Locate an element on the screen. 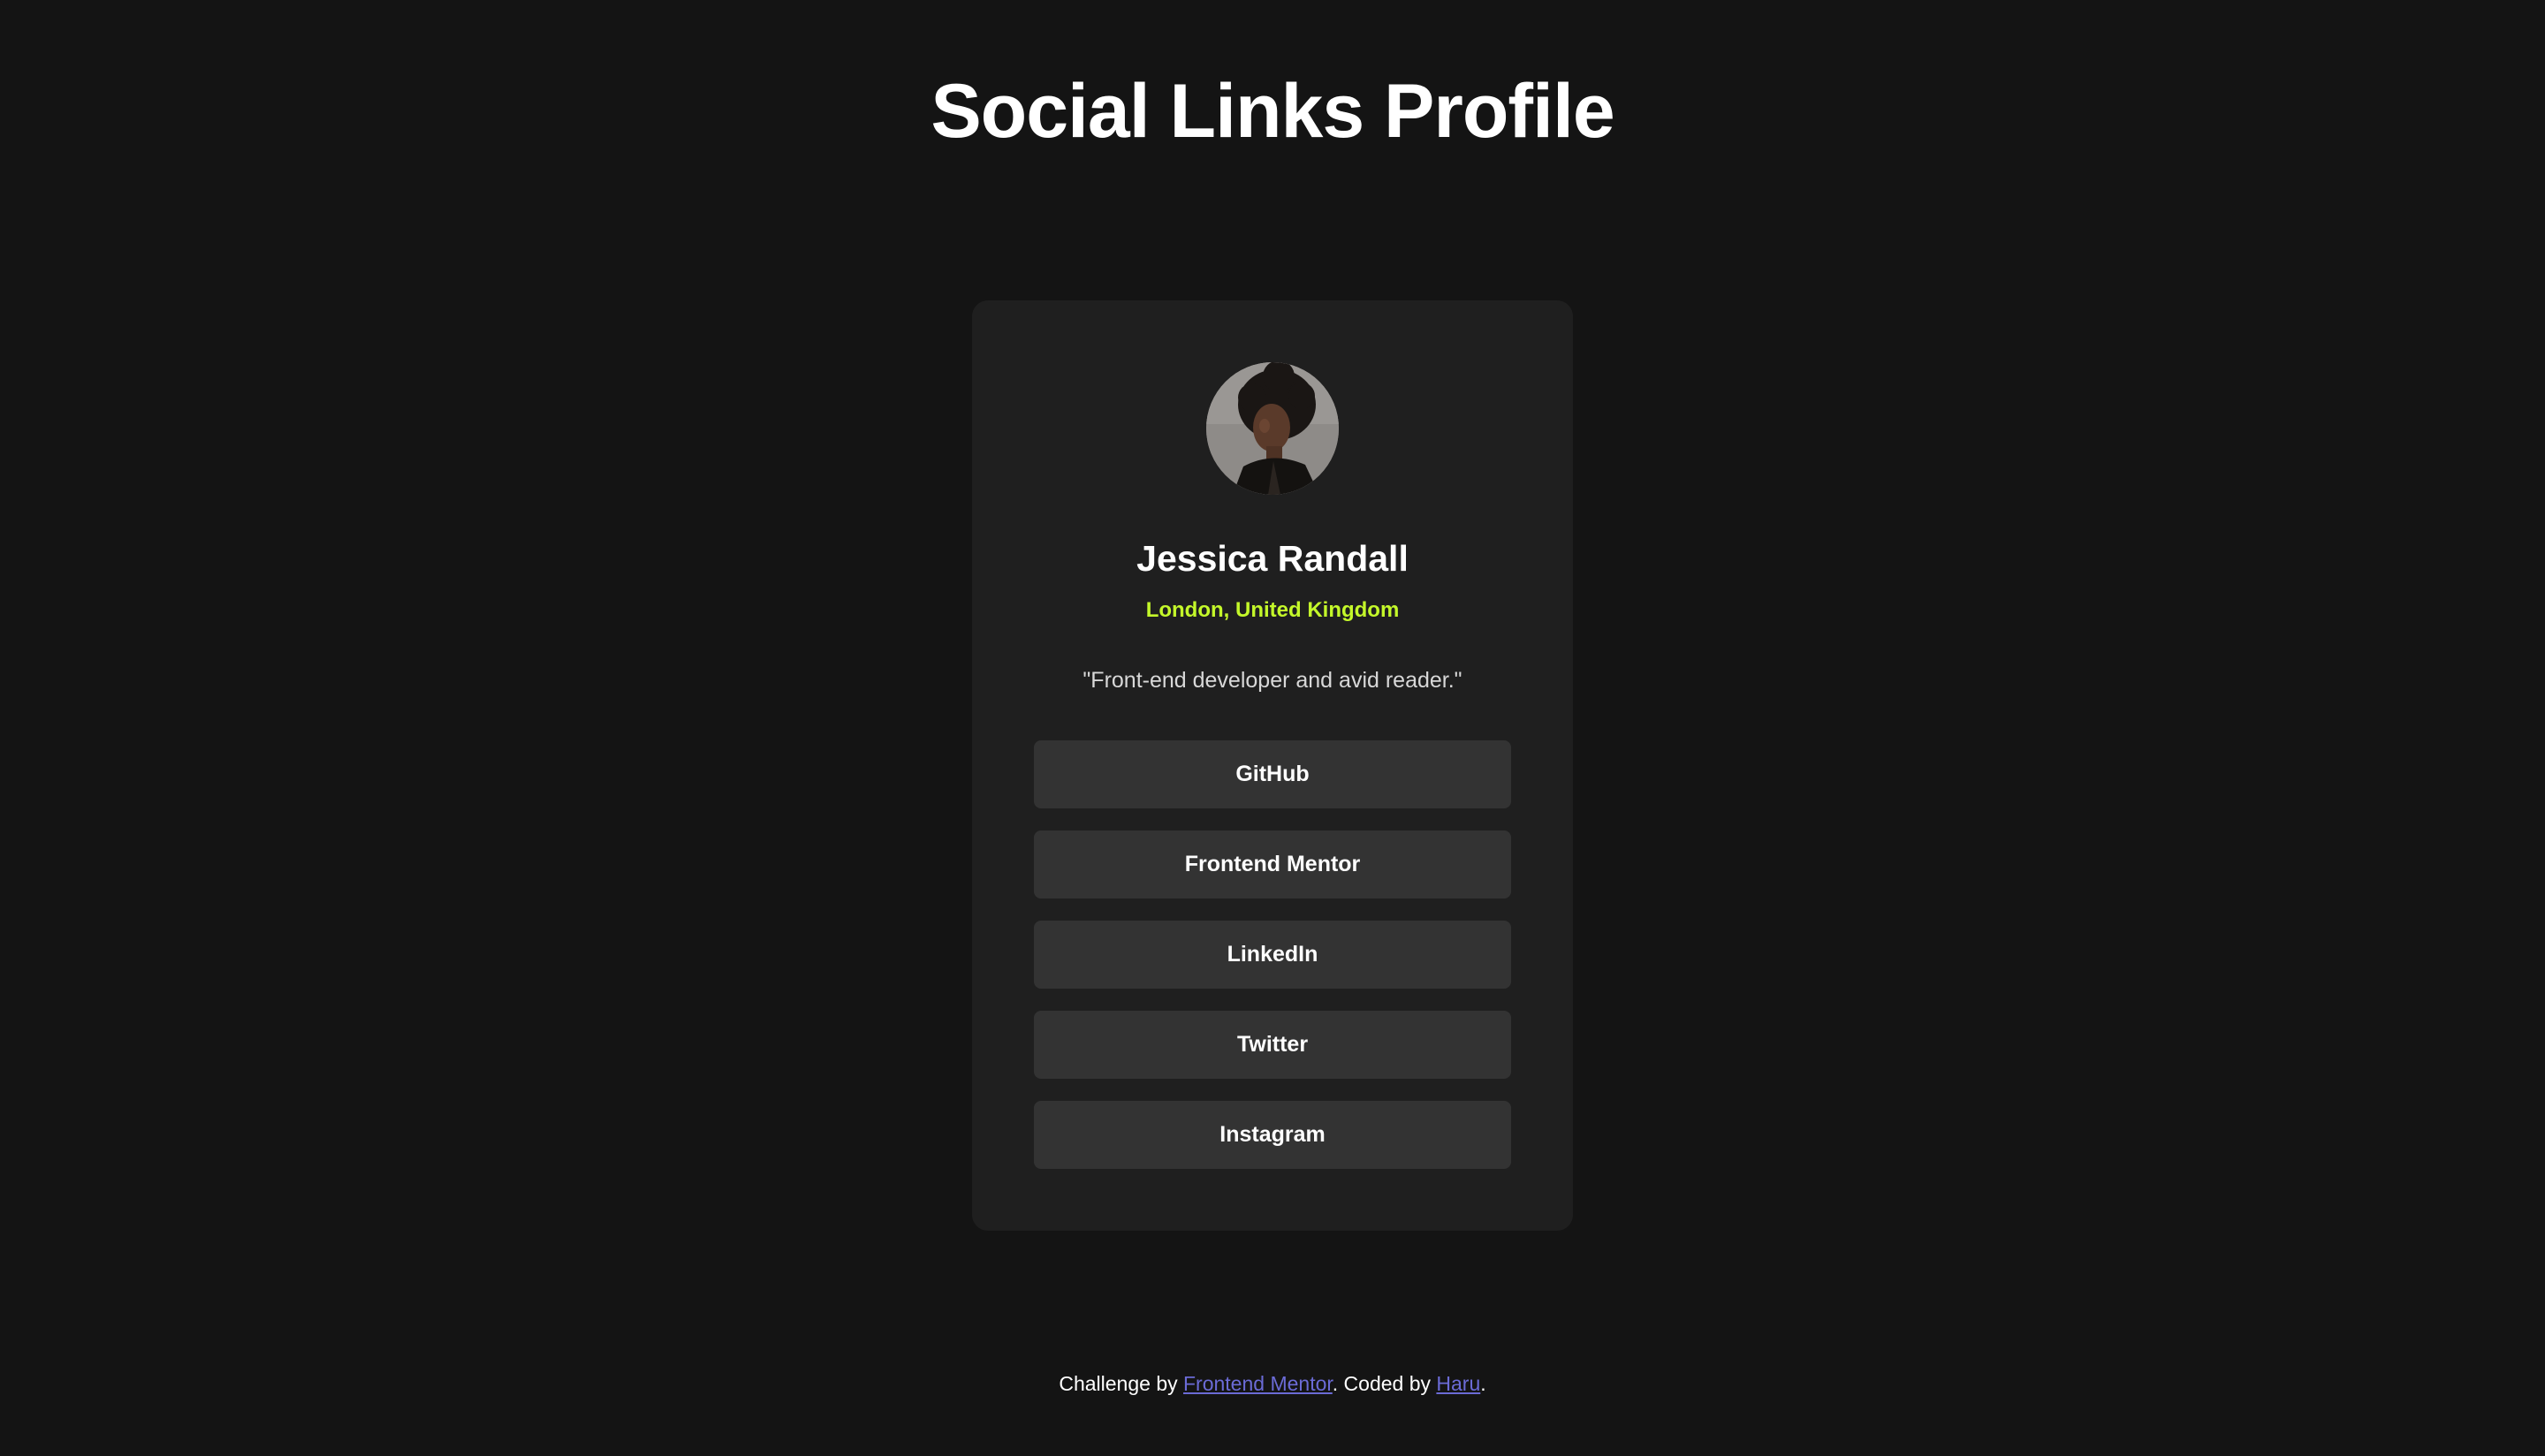  frontend-mentor-footer-link: Frontend Mentor is located at coordinates (1258, 1383).